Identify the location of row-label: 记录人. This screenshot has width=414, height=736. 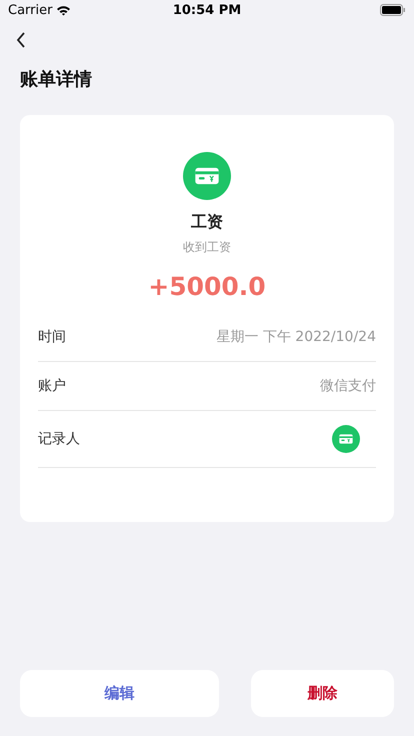
(59, 439).